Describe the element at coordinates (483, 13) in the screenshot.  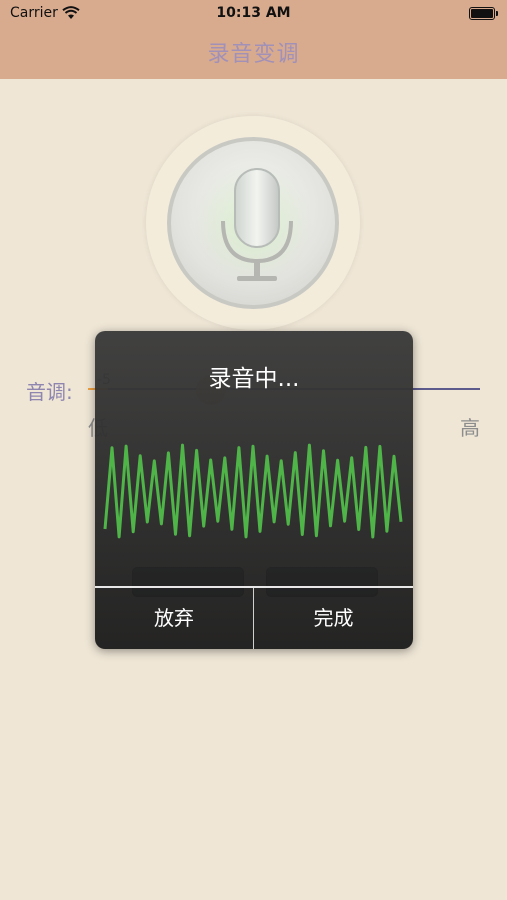
I see `battery-icon` at that location.